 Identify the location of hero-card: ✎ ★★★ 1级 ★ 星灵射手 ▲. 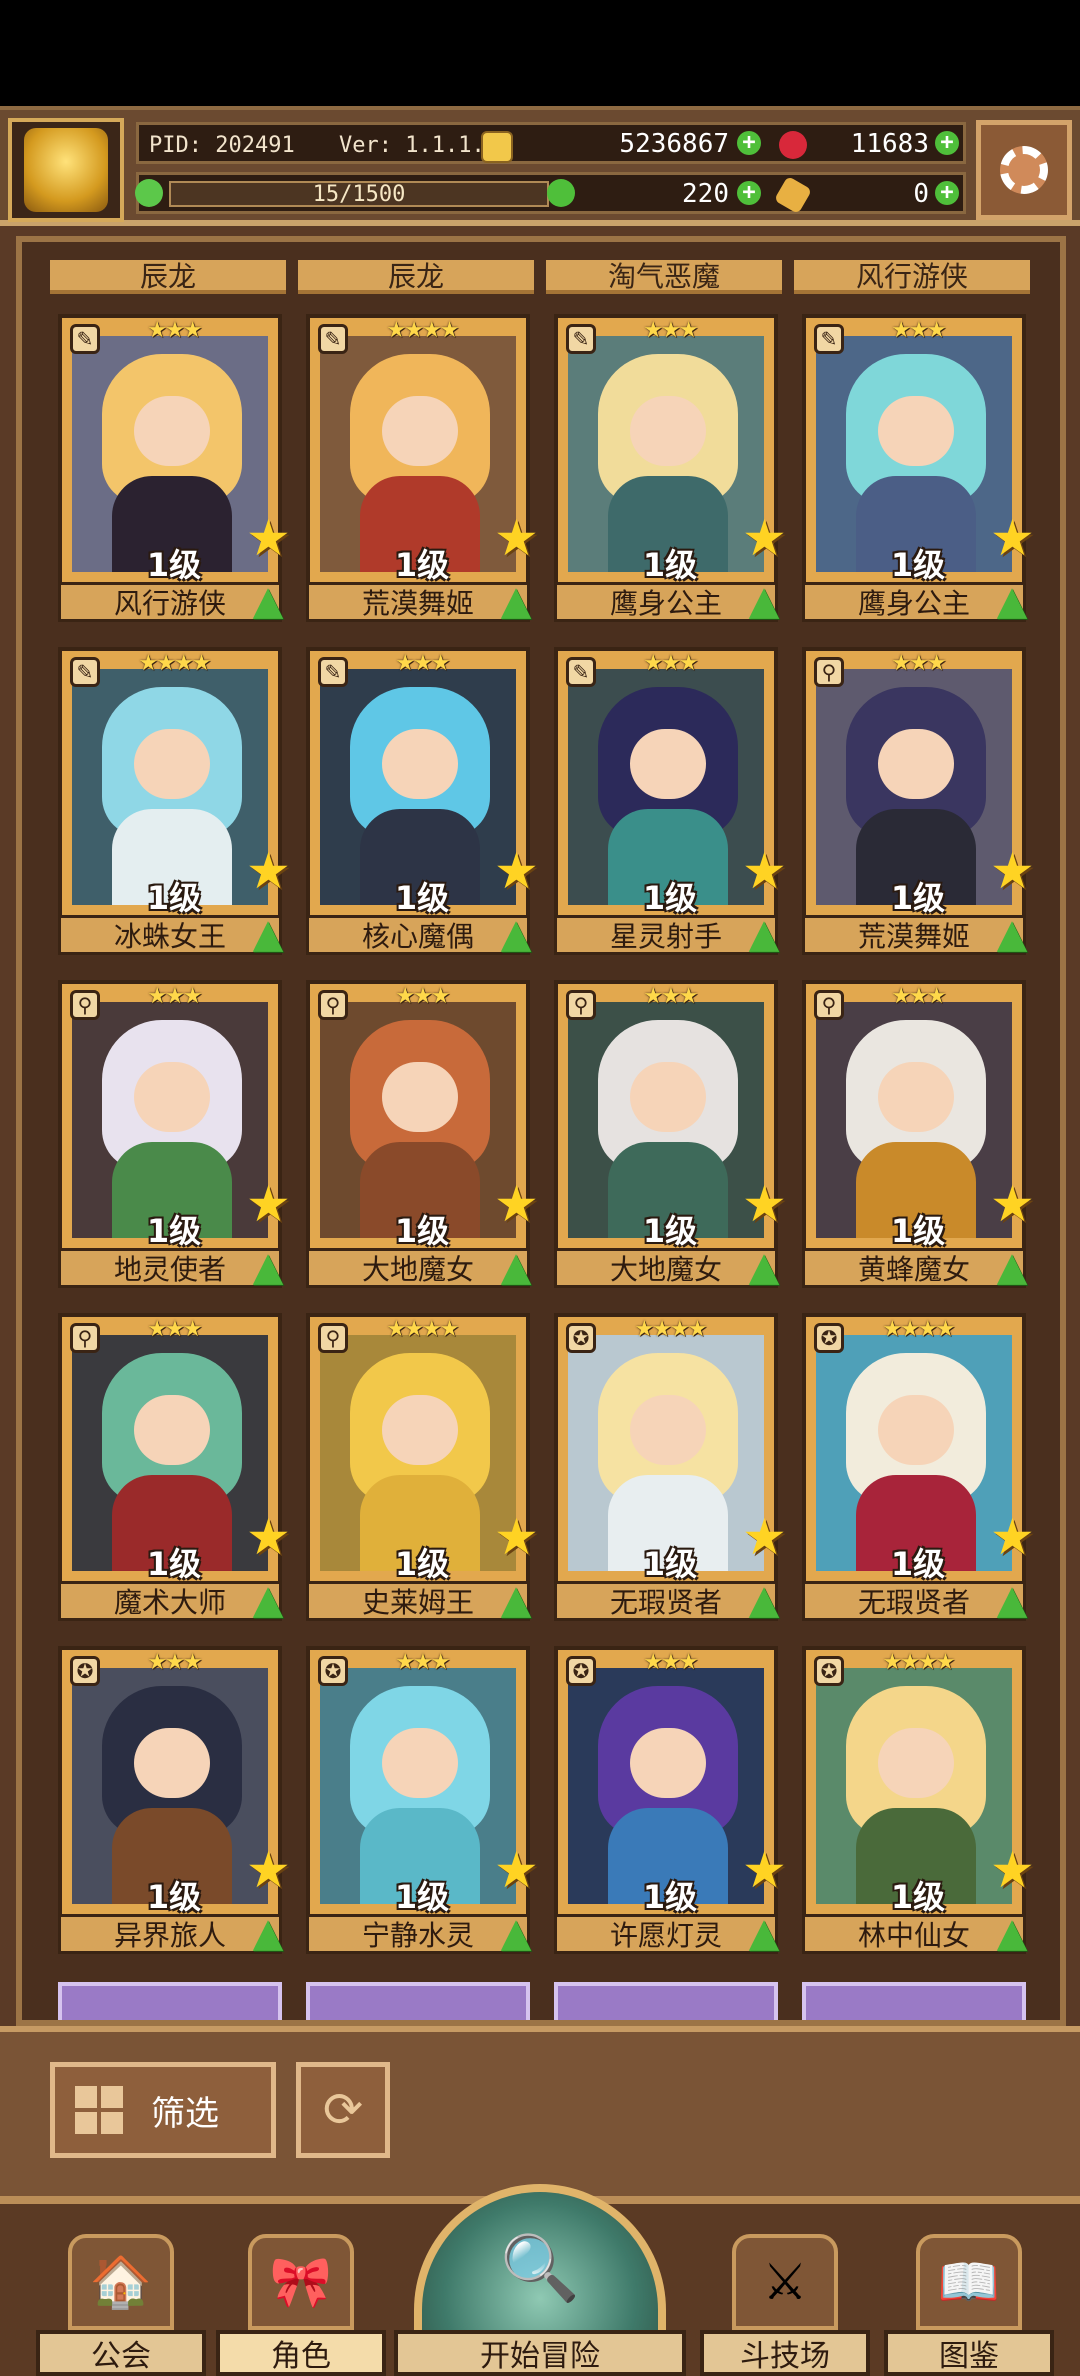
(672, 802).